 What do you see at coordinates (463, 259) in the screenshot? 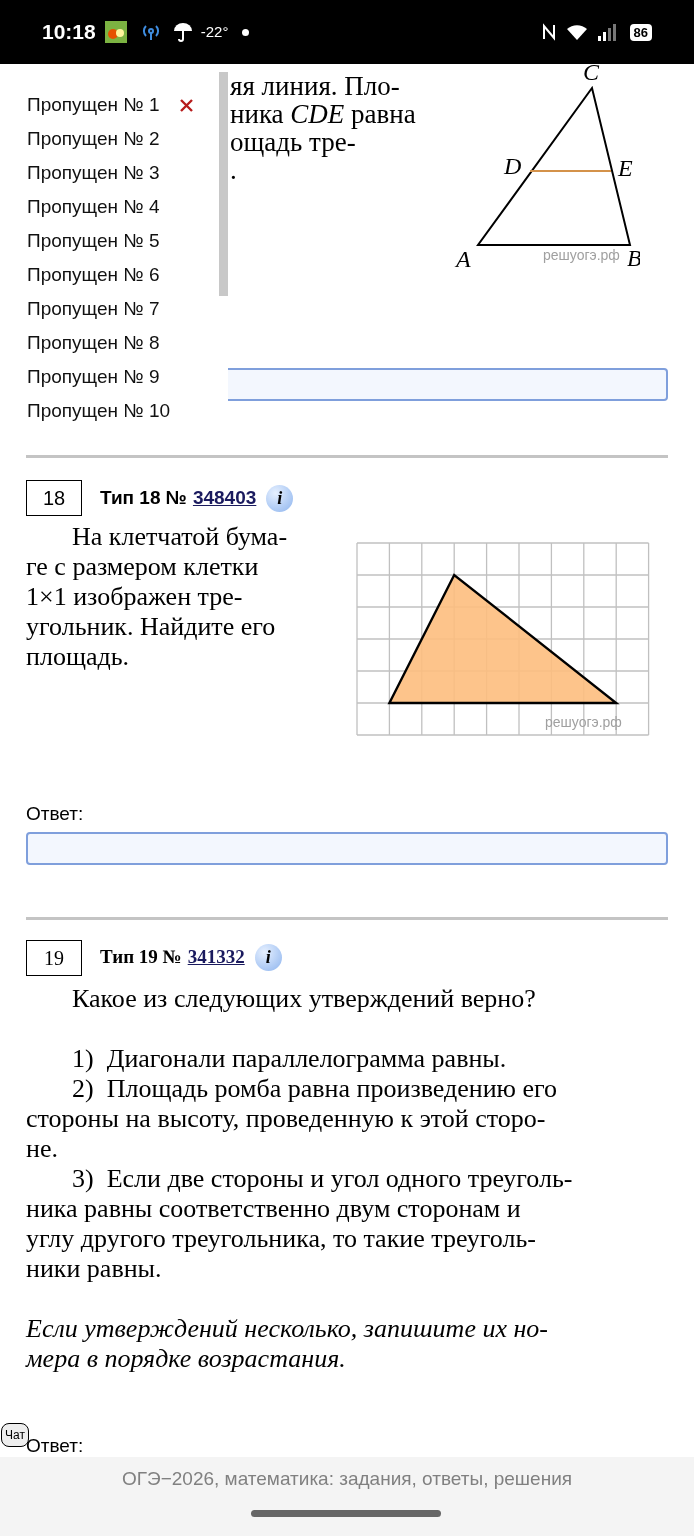
I see `vertex-label: A` at bounding box center [463, 259].